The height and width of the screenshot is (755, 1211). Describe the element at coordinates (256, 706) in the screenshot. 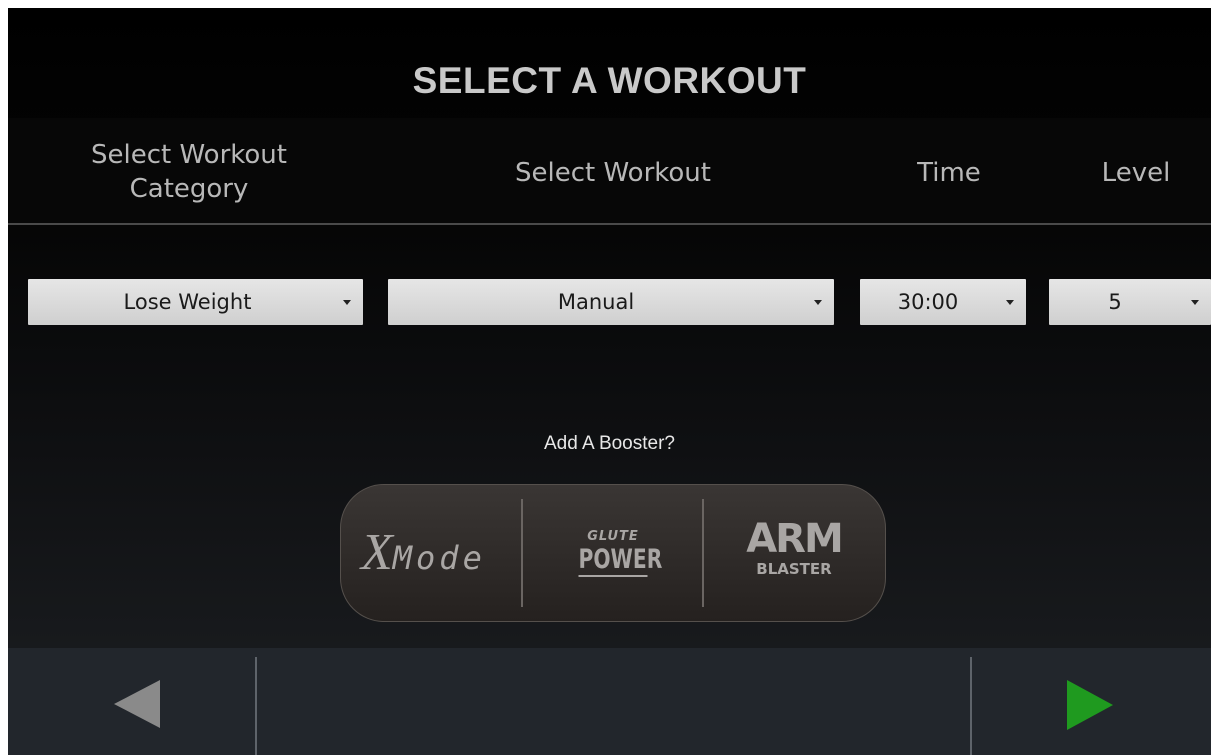

I see `footer-divider` at that location.